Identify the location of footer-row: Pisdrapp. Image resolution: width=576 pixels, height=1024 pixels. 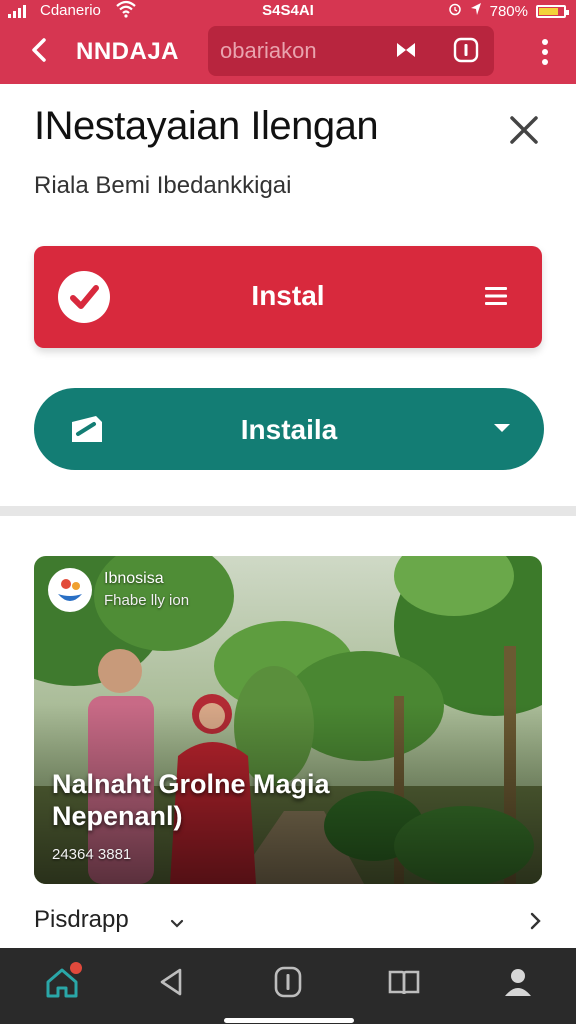
(289, 922).